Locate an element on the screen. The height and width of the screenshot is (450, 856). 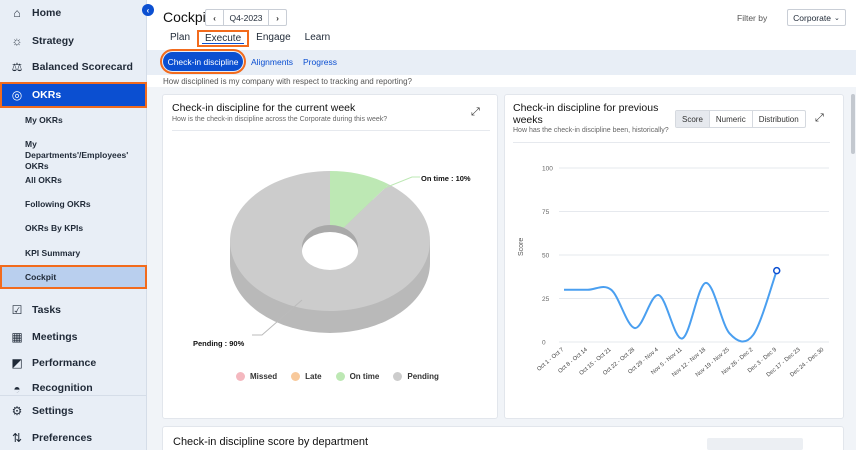
sidebar-item-label: Preferences is located at coordinates (62, 438).